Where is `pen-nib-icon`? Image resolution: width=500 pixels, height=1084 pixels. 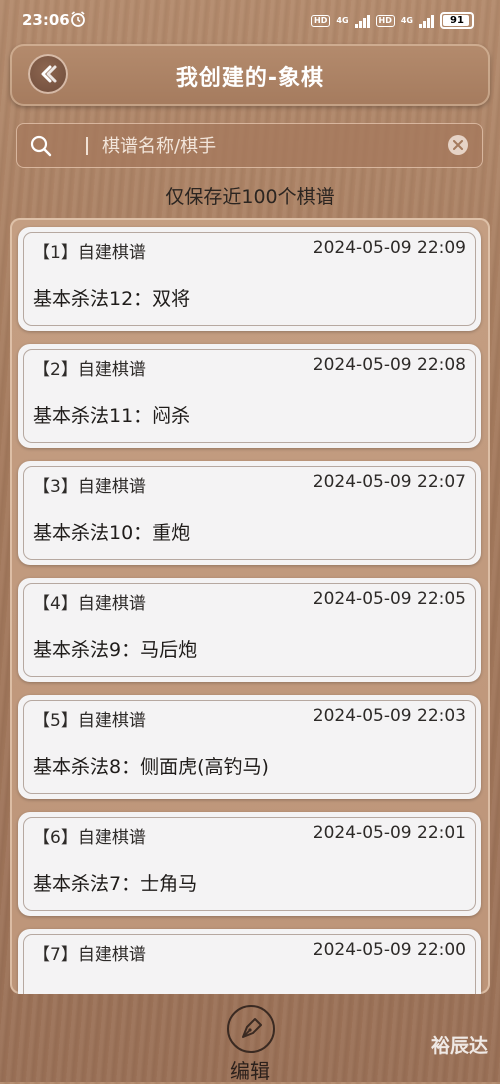
pen-nib-icon is located at coordinates (252, 1028).